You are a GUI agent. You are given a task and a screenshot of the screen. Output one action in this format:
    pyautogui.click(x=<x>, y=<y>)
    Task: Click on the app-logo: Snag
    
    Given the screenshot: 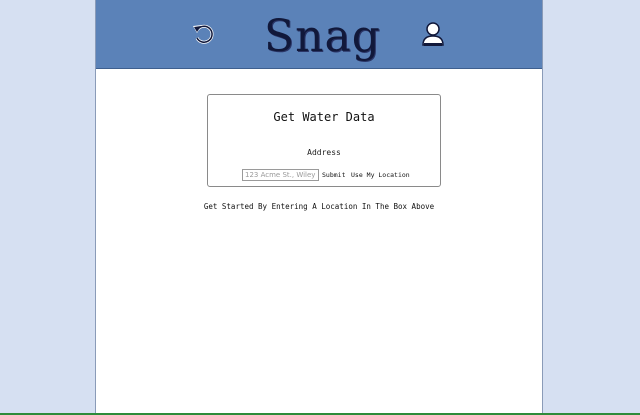 What is the action you would take?
    pyautogui.click(x=322, y=37)
    